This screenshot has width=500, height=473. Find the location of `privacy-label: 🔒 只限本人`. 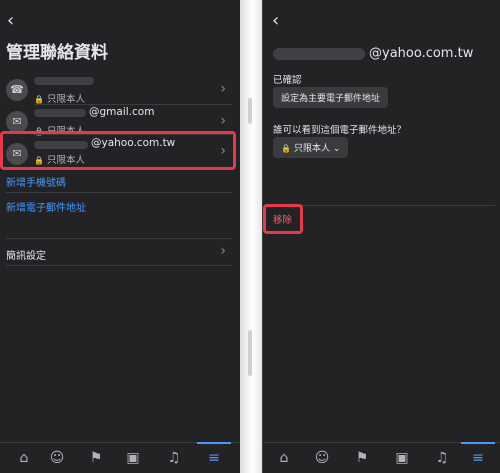

privacy-label: 🔒 只限本人 is located at coordinates (59, 99).